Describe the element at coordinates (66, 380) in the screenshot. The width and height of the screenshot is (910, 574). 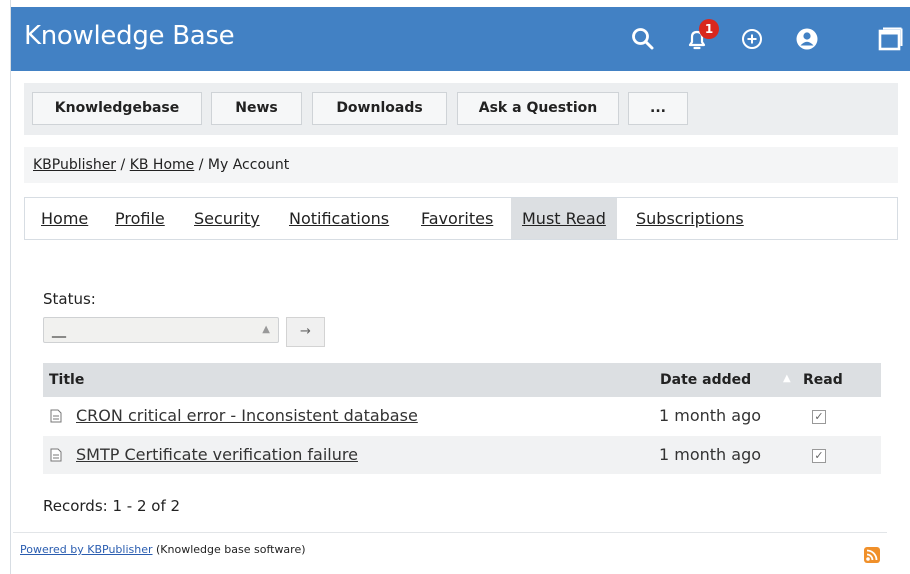
I see `column-title: Title` at that location.